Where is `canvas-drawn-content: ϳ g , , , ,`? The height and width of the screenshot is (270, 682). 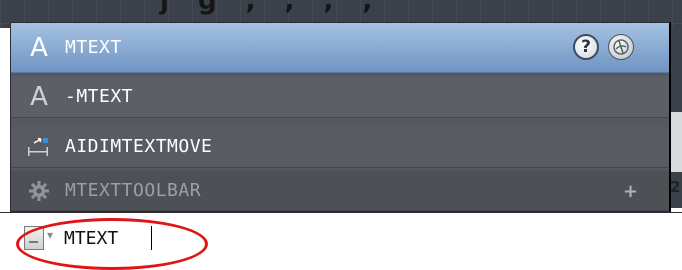 canvas-drawn-content: ϳ g , , , , is located at coordinates (271, 8).